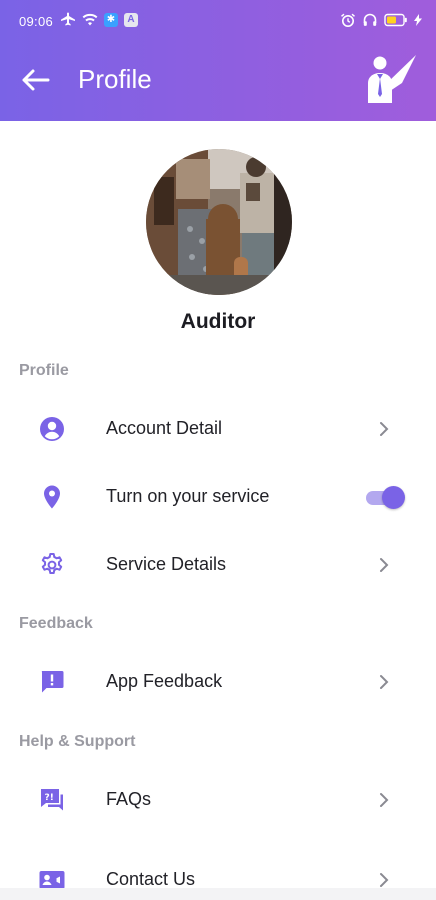 The image size is (436, 900). What do you see at coordinates (115, 79) in the screenshot?
I see `page-title: Profile` at bounding box center [115, 79].